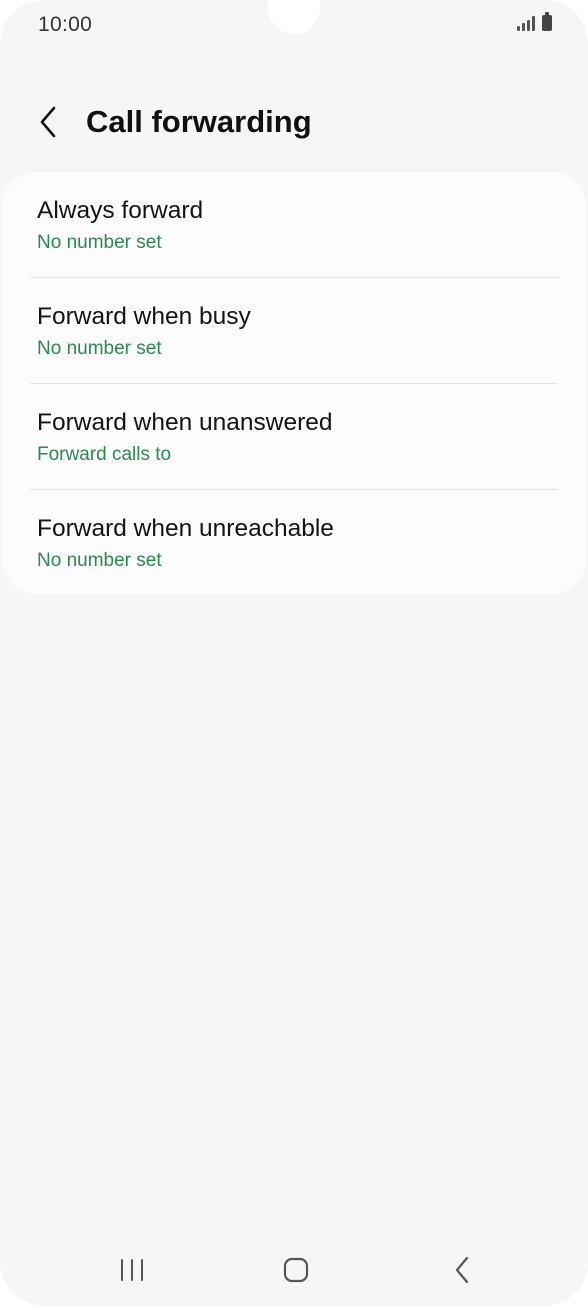  What do you see at coordinates (526, 23) in the screenshot?
I see `signal-icon` at bounding box center [526, 23].